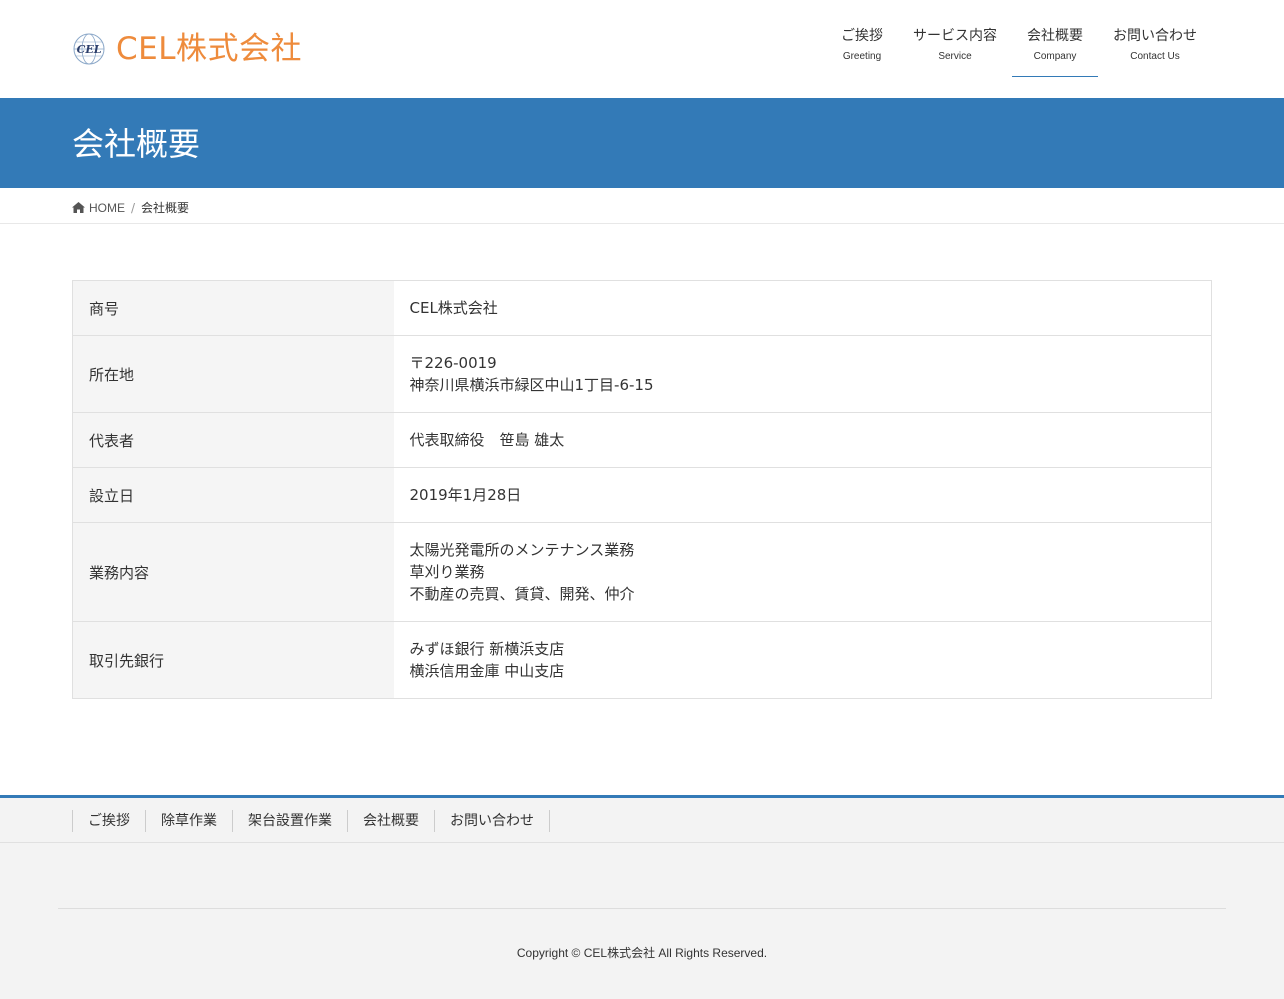 This screenshot has height=999, width=1284. I want to click on row-label: 業務内容, so click(233, 572).